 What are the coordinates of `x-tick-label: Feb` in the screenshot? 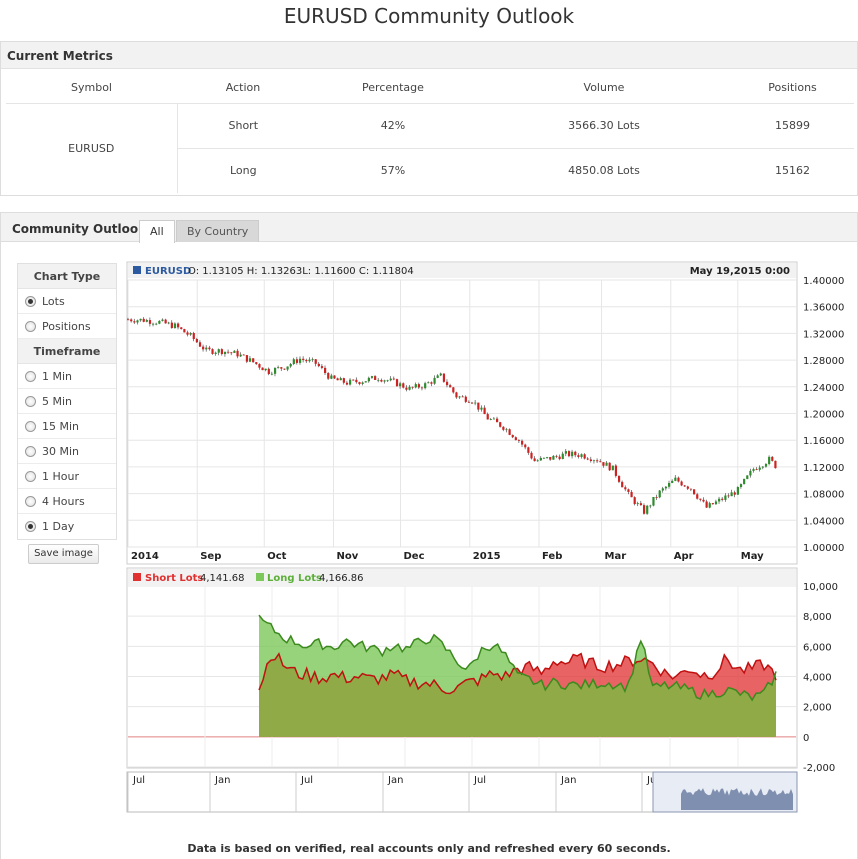 It's located at (552, 556).